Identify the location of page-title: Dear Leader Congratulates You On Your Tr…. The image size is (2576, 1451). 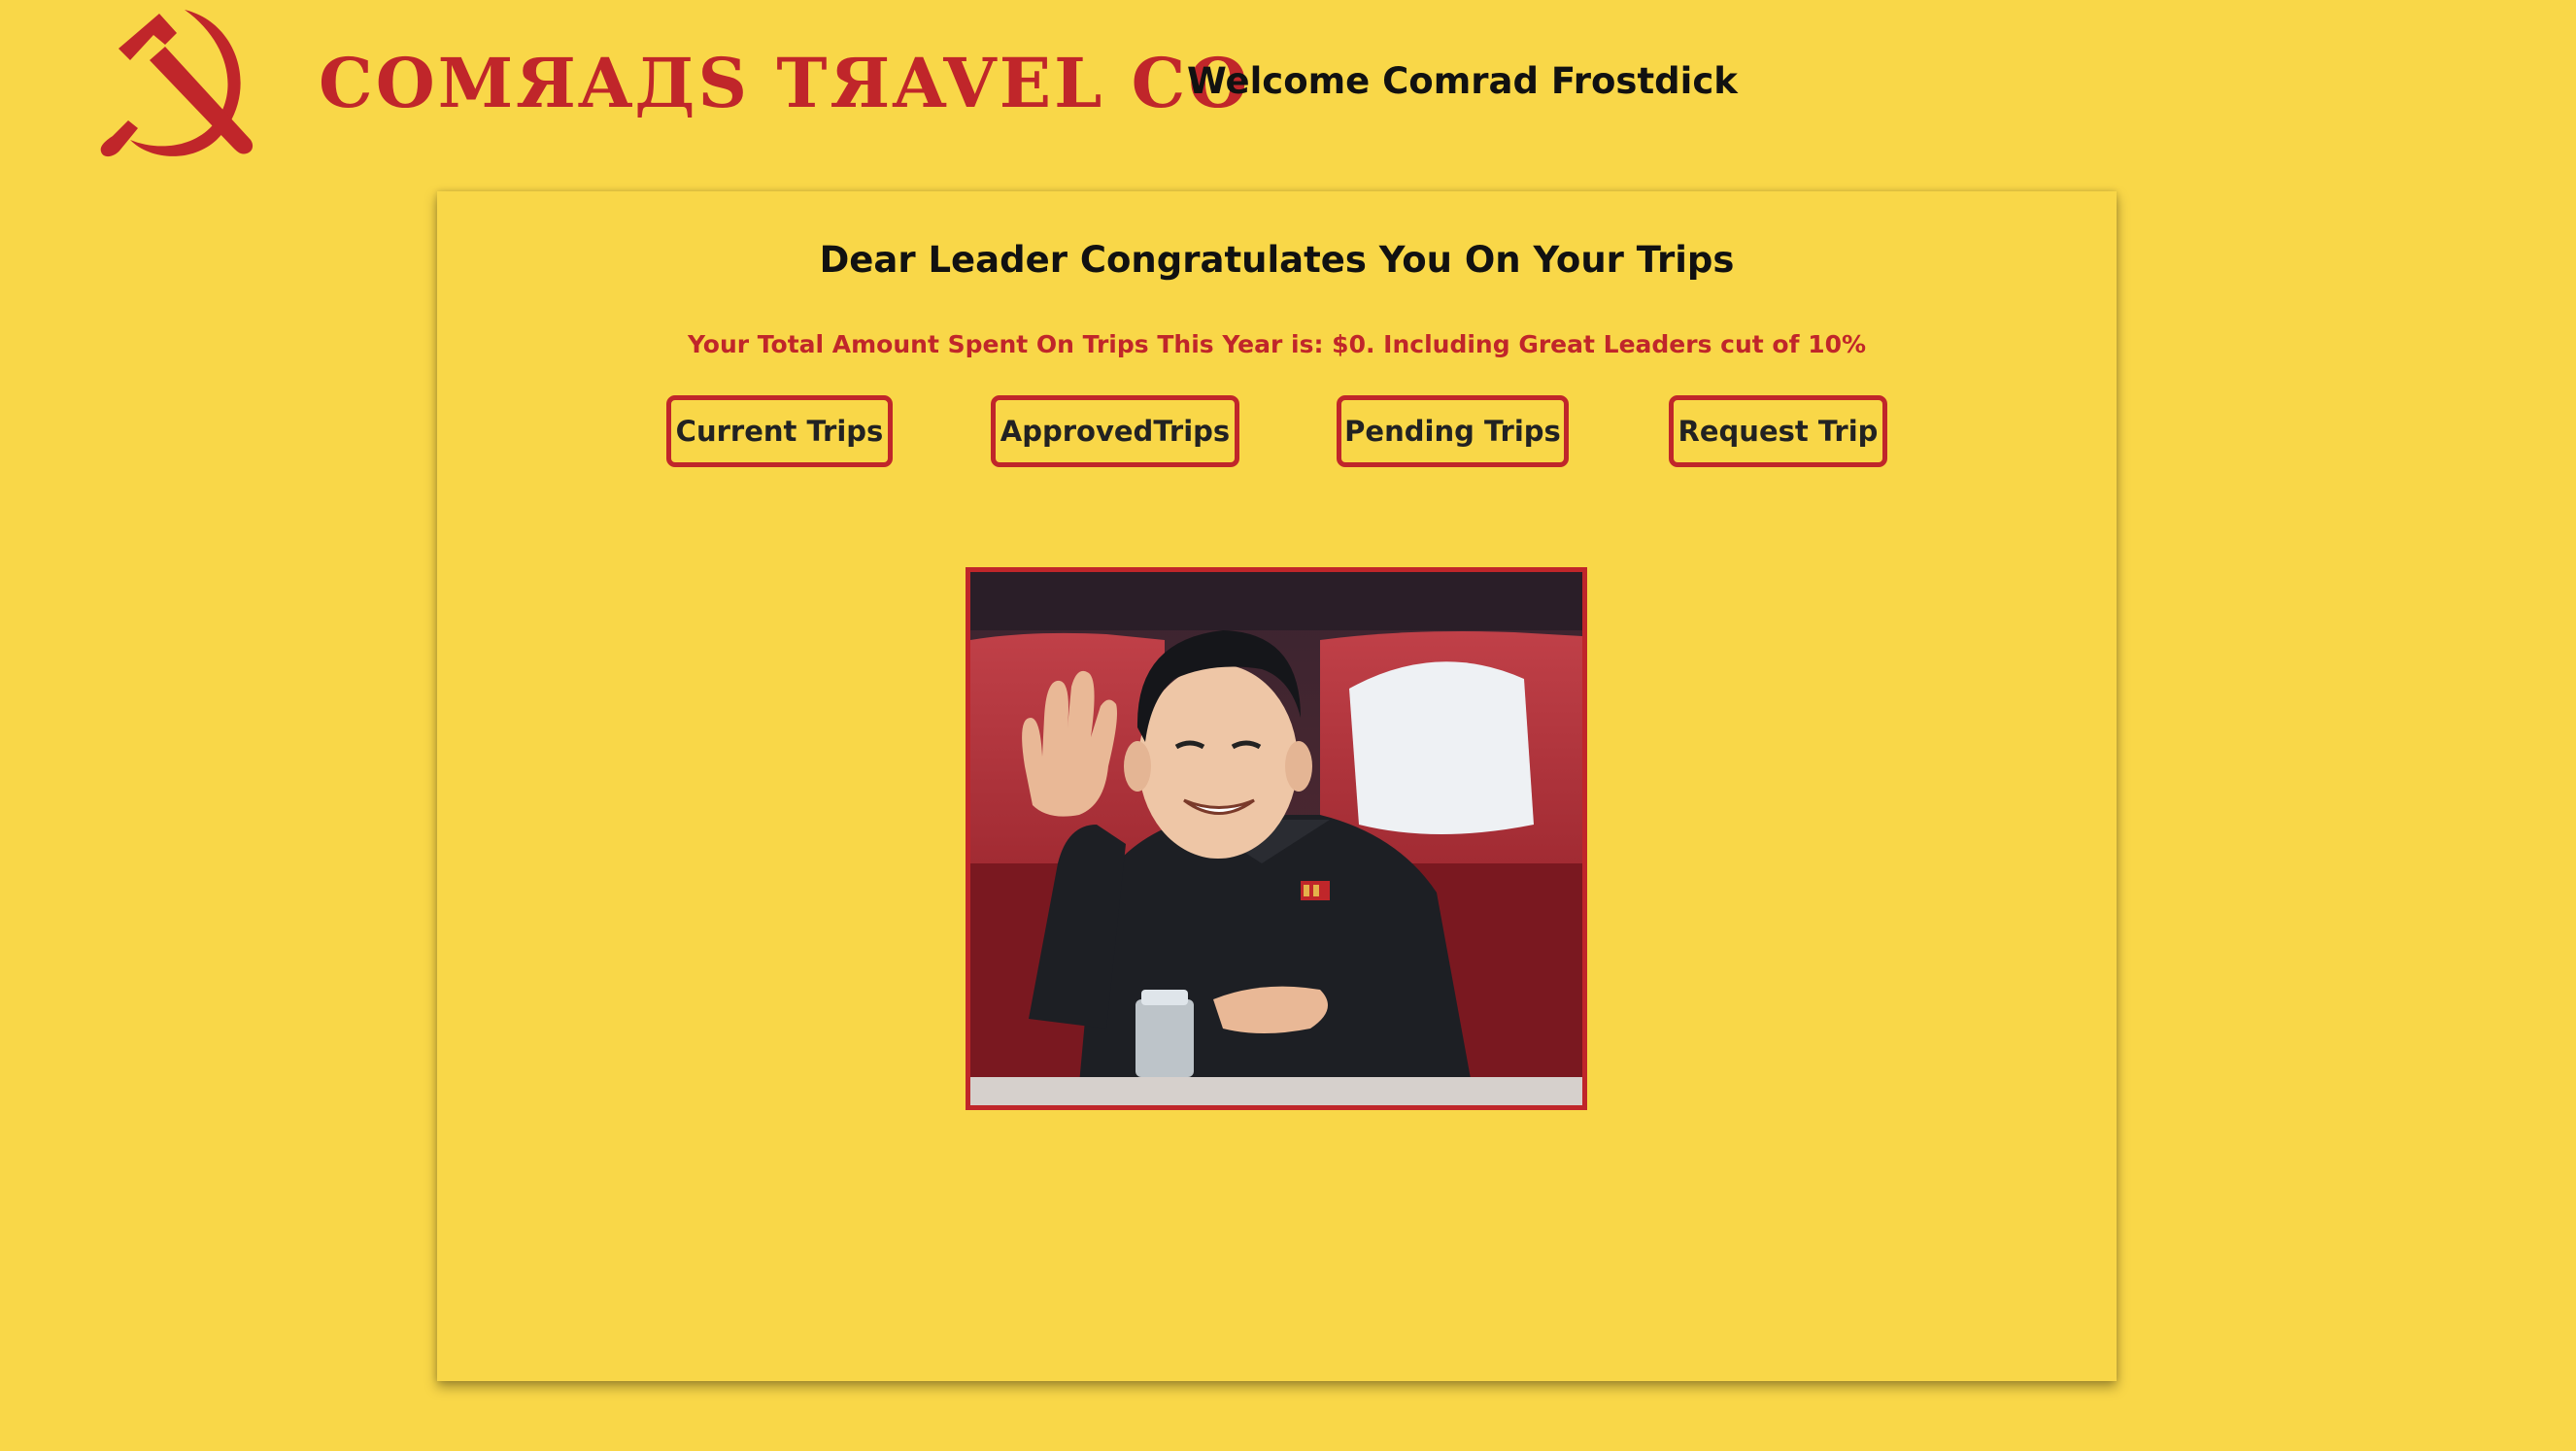
(1277, 260).